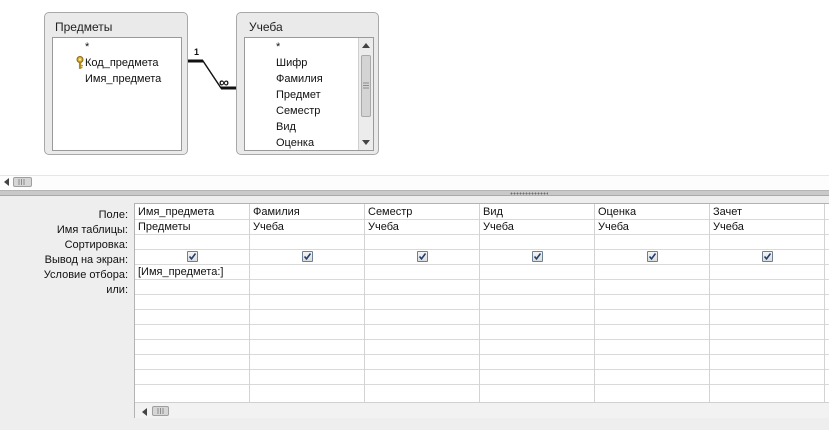  I want to click on grid-column-6: Зачет Учеба, so click(767, 303).